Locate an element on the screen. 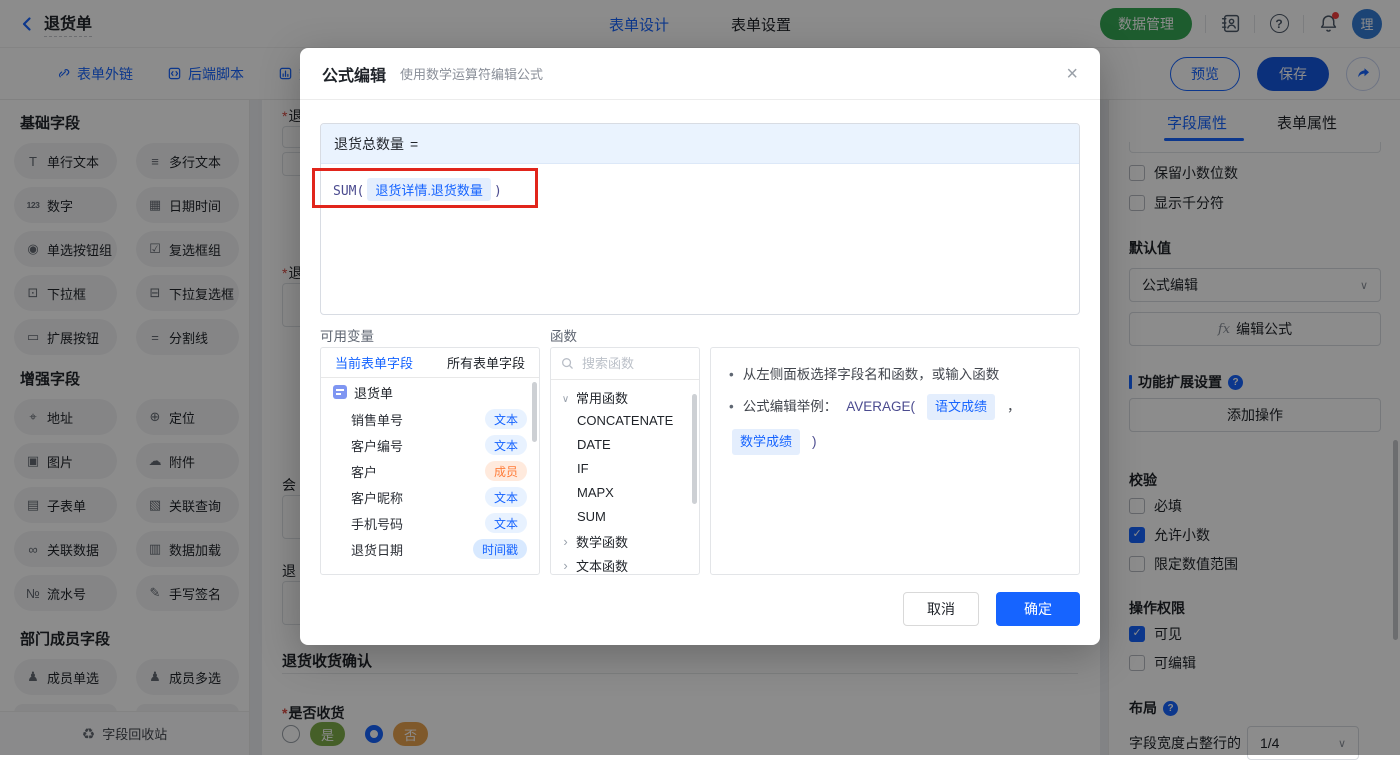  caret-down-icon is located at coordinates (565, 397).